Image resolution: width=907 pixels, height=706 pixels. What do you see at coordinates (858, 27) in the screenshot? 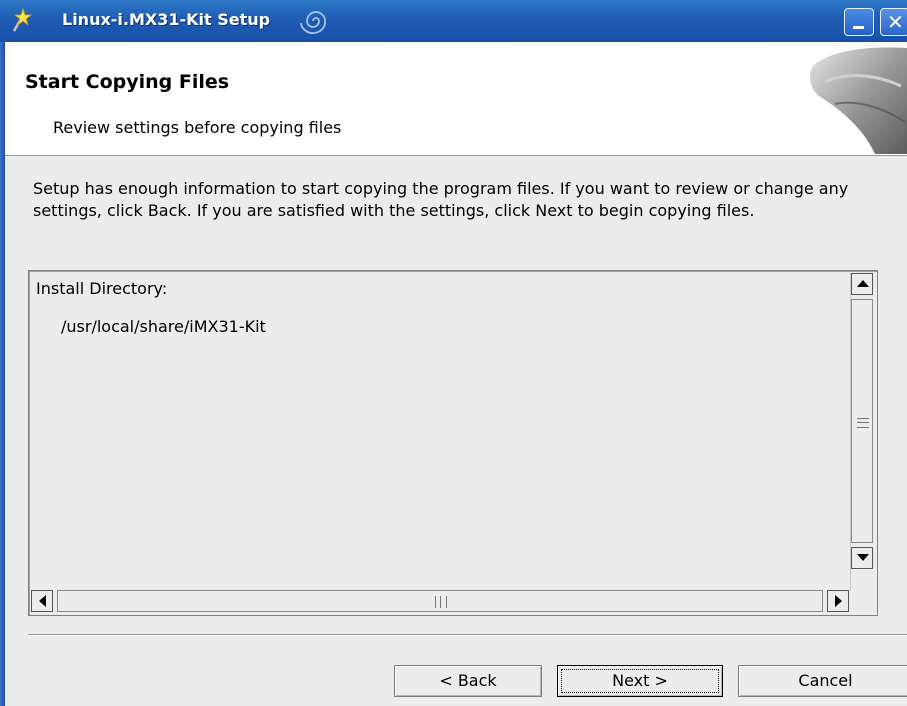
I see `minimize-icon` at bounding box center [858, 27].